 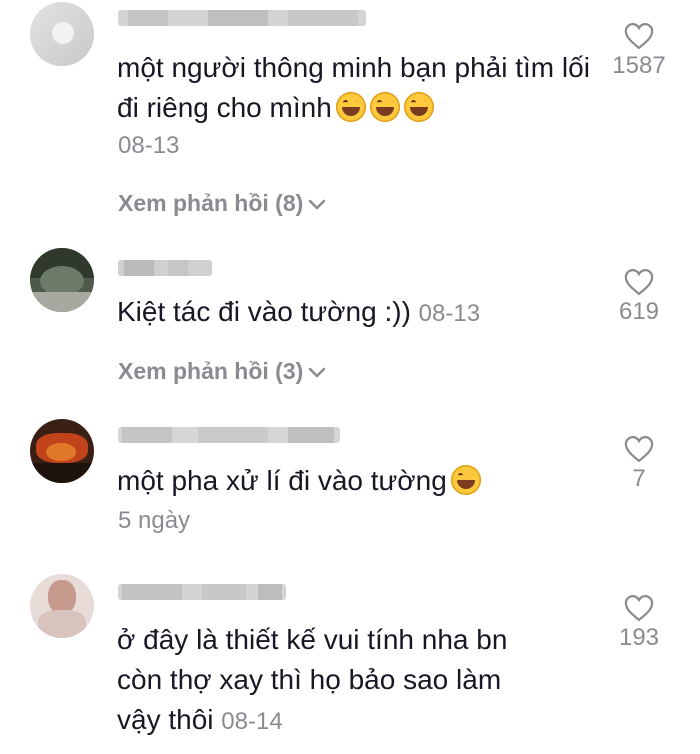 I want to click on like-count: 1587, so click(x=639, y=65).